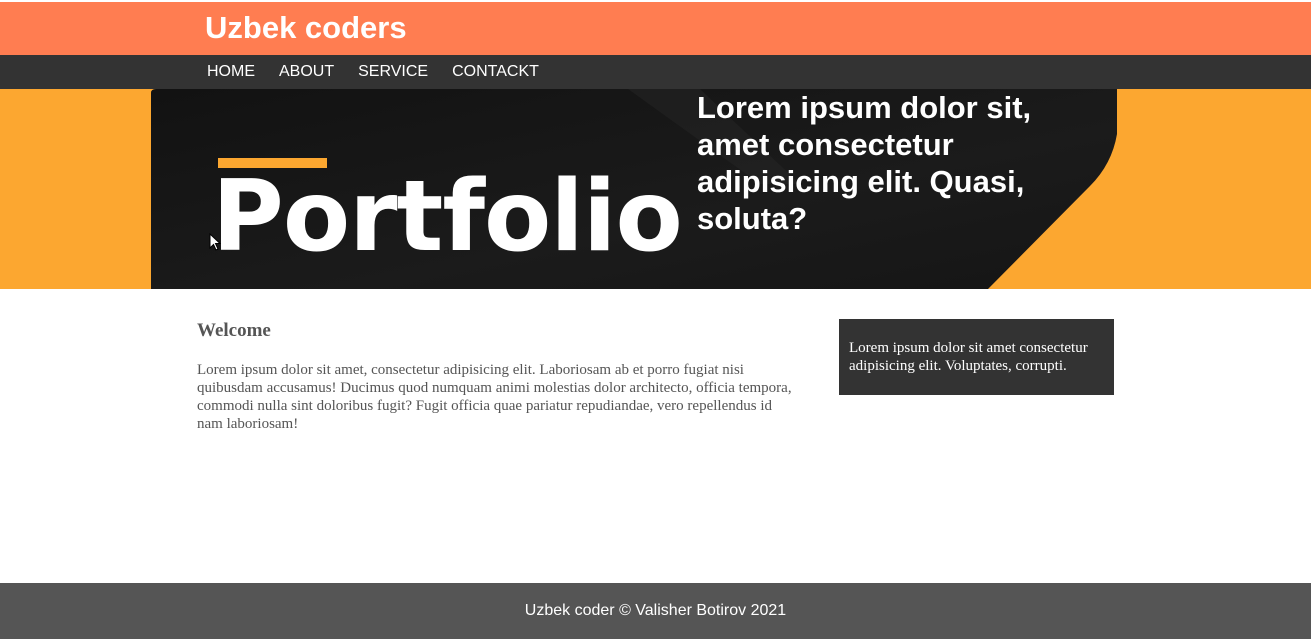 This screenshot has height=639, width=1311. I want to click on site-footer: Uzbek coder © Valisher Botirov 2021, so click(655, 611).